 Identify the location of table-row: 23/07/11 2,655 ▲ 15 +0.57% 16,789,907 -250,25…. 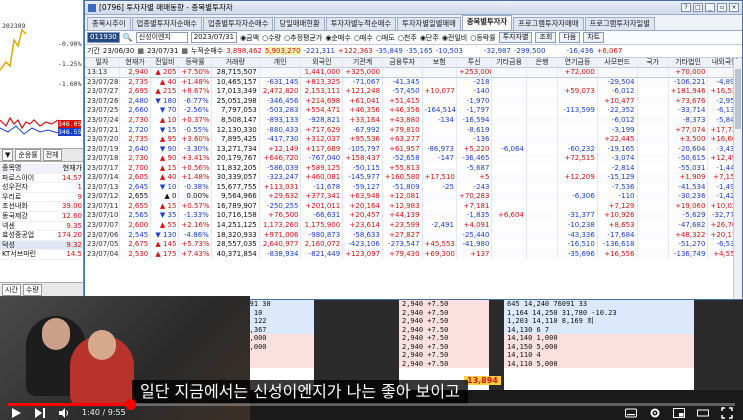
(413, 206).